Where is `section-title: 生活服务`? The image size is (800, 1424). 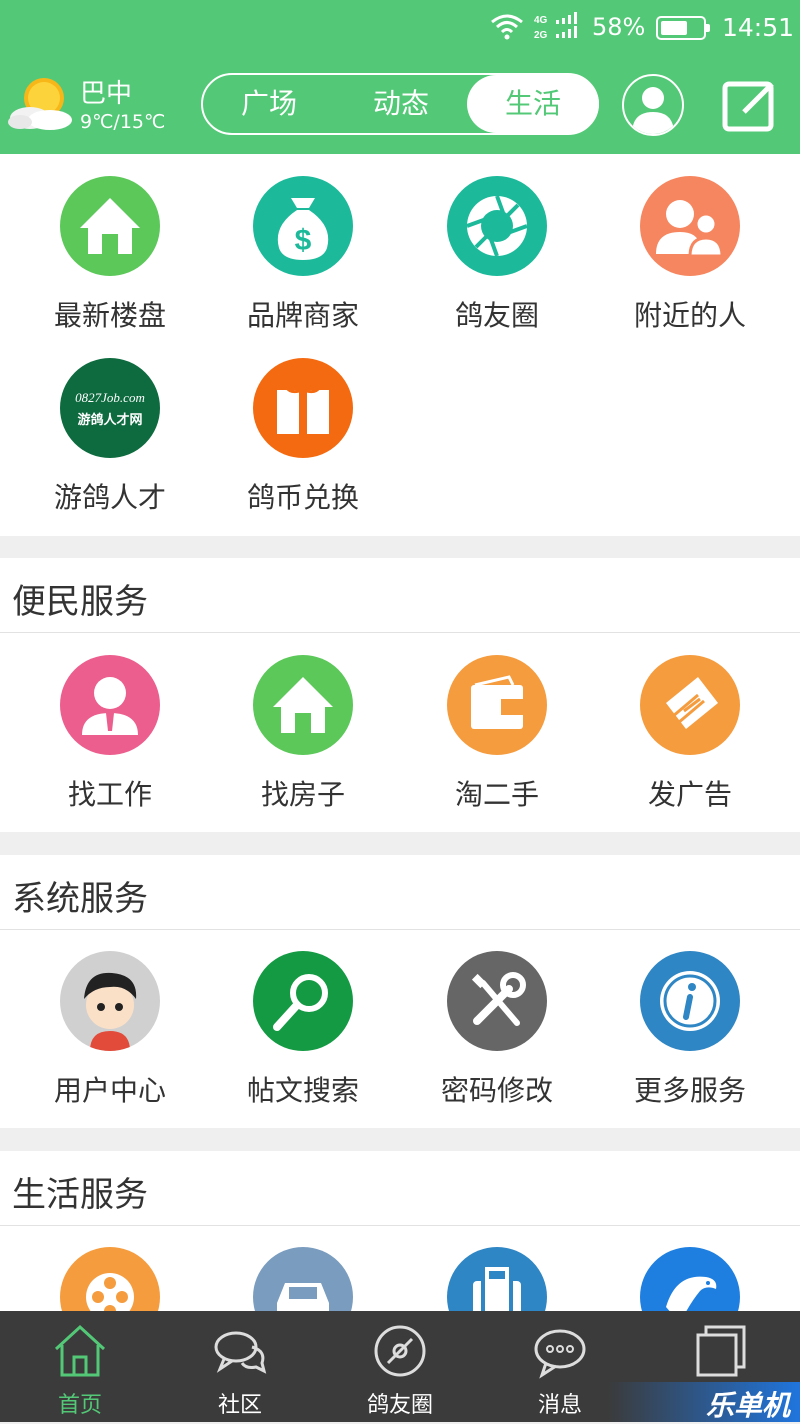 section-title: 生活服务 is located at coordinates (80, 1195).